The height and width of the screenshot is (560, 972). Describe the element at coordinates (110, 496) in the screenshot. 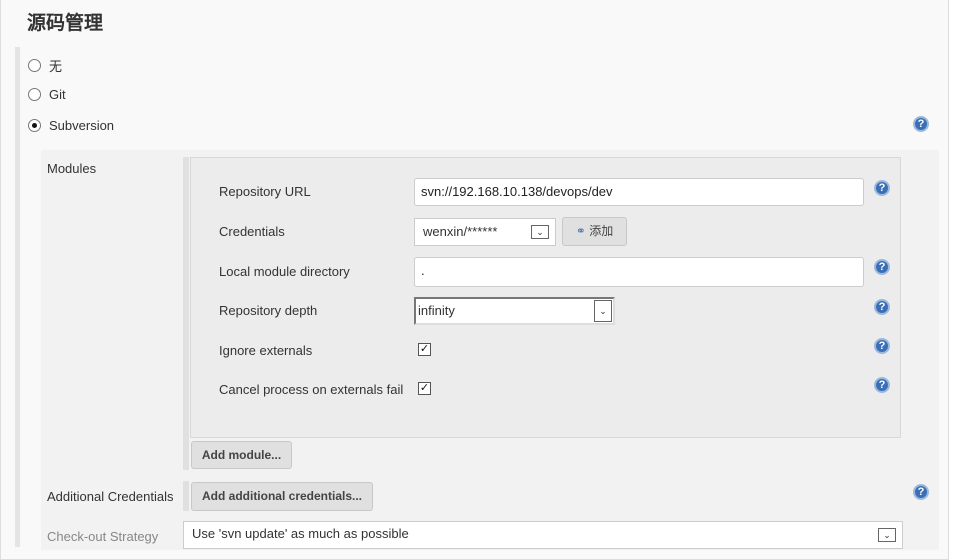

I see `additional-credentials-label: Additional Credentials` at that location.